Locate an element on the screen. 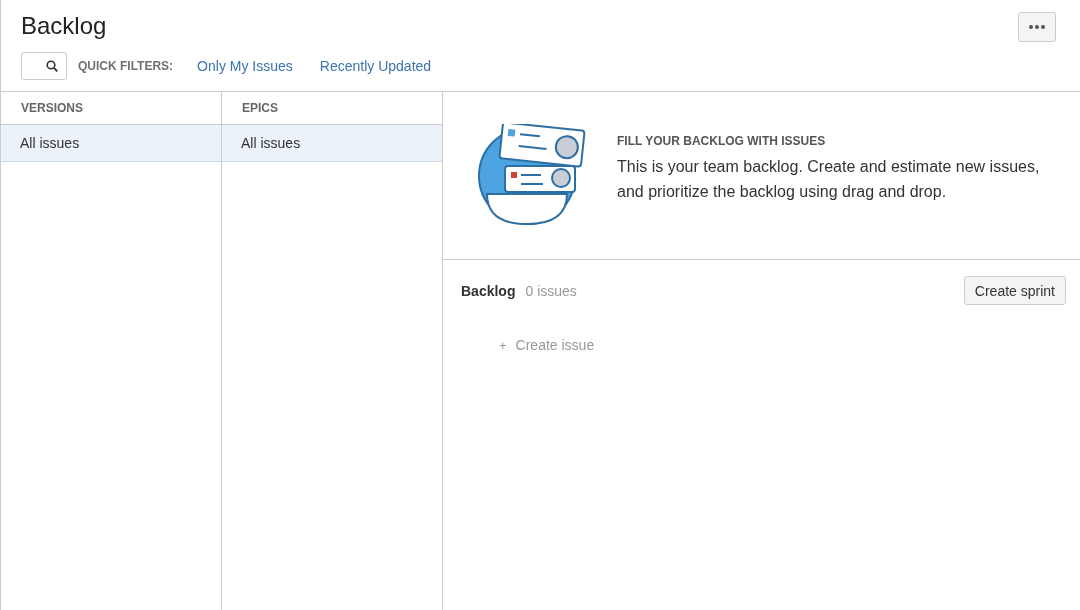 The width and height of the screenshot is (1080, 610). more-actions-button is located at coordinates (1037, 27).